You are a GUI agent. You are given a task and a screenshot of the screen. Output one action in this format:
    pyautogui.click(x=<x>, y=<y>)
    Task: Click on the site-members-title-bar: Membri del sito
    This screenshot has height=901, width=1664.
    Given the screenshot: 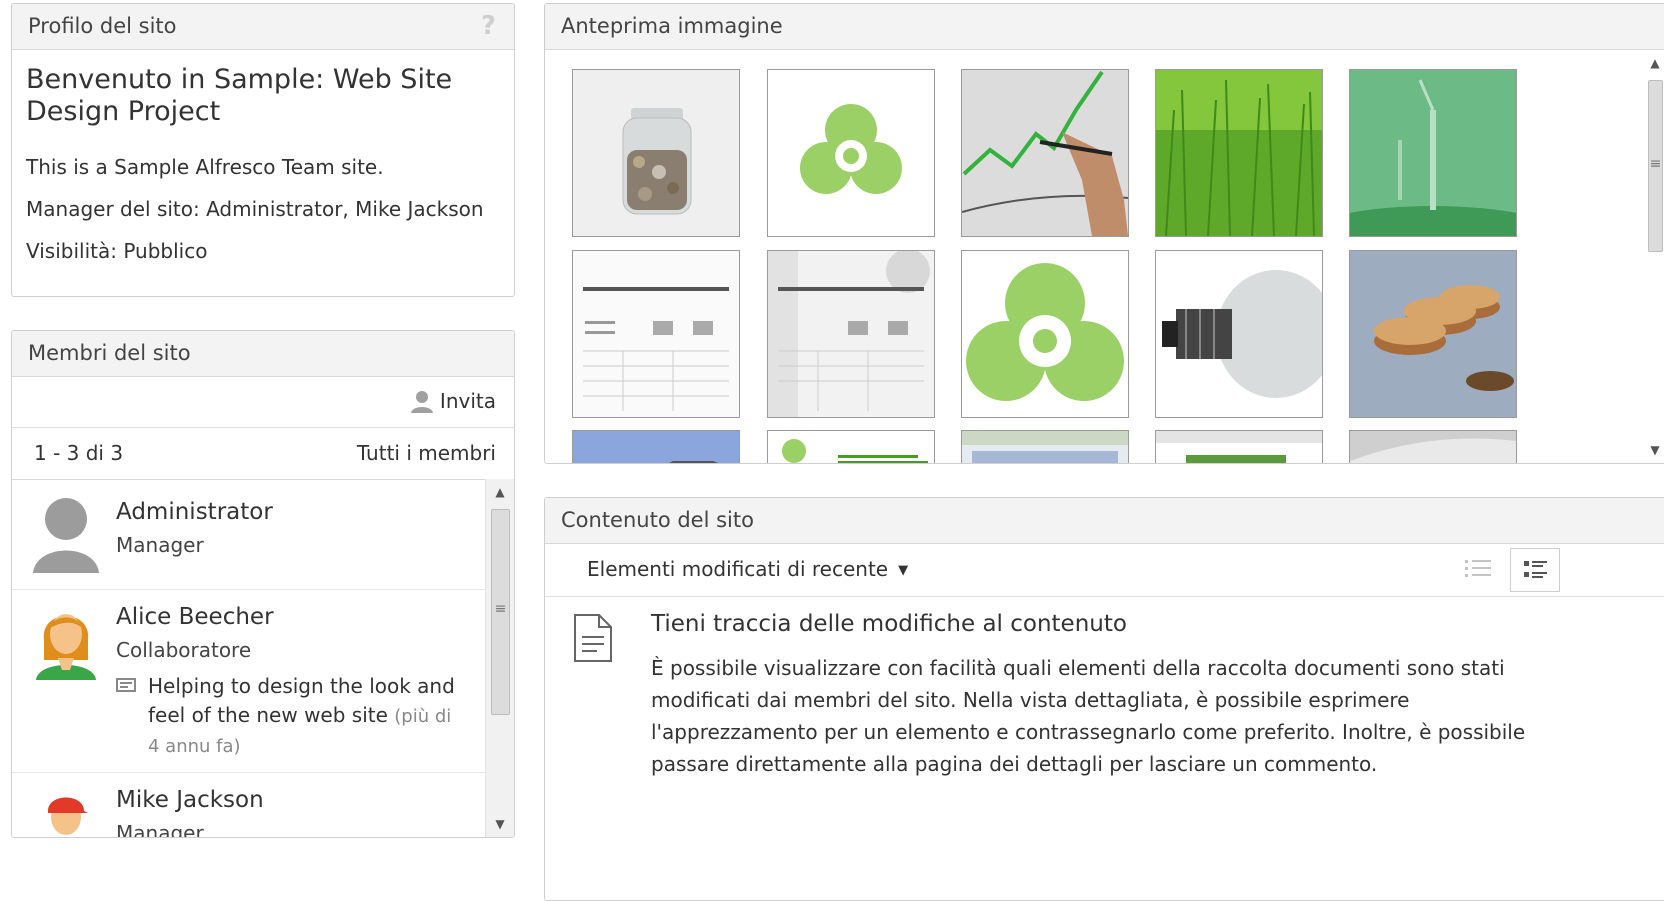 What is the action you would take?
    pyautogui.click(x=263, y=354)
    